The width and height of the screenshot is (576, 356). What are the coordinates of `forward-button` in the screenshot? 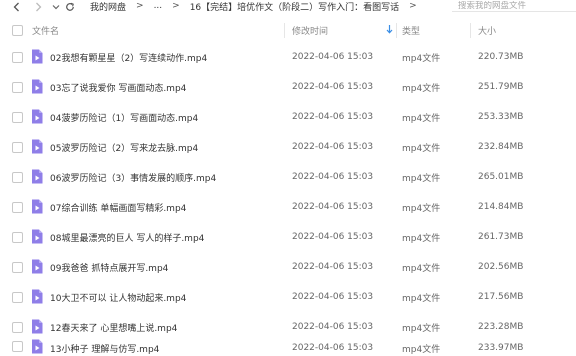 It's located at (38, 7).